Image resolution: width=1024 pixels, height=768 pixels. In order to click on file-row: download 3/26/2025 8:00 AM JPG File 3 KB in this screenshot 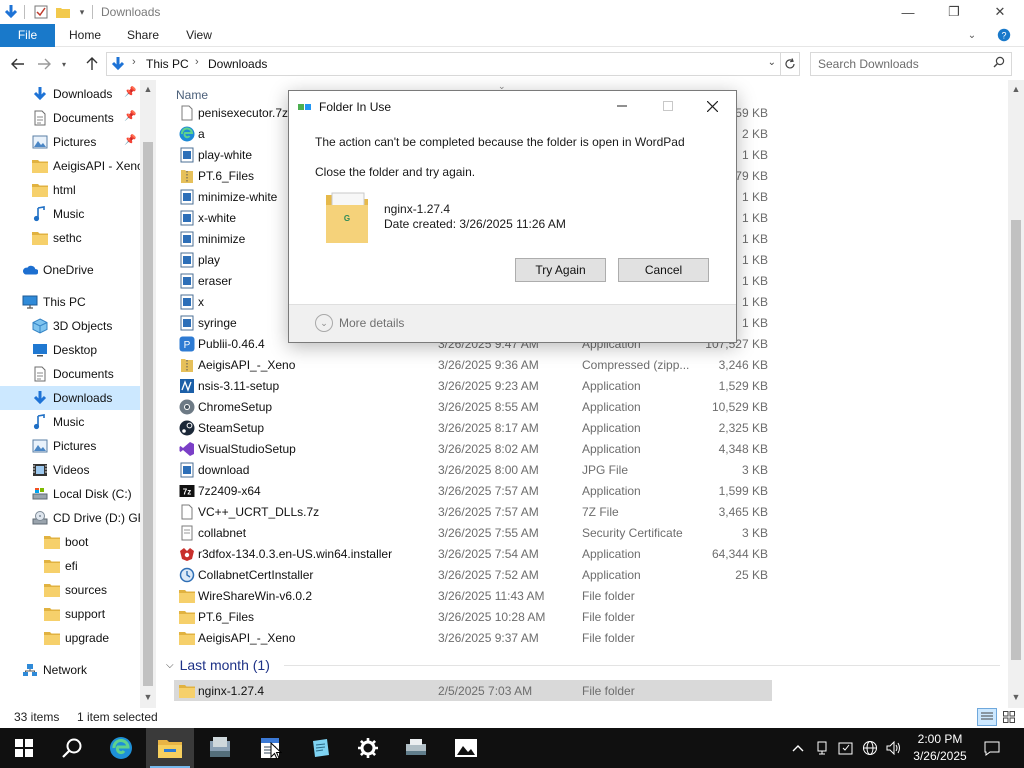, I will do `click(473, 469)`.